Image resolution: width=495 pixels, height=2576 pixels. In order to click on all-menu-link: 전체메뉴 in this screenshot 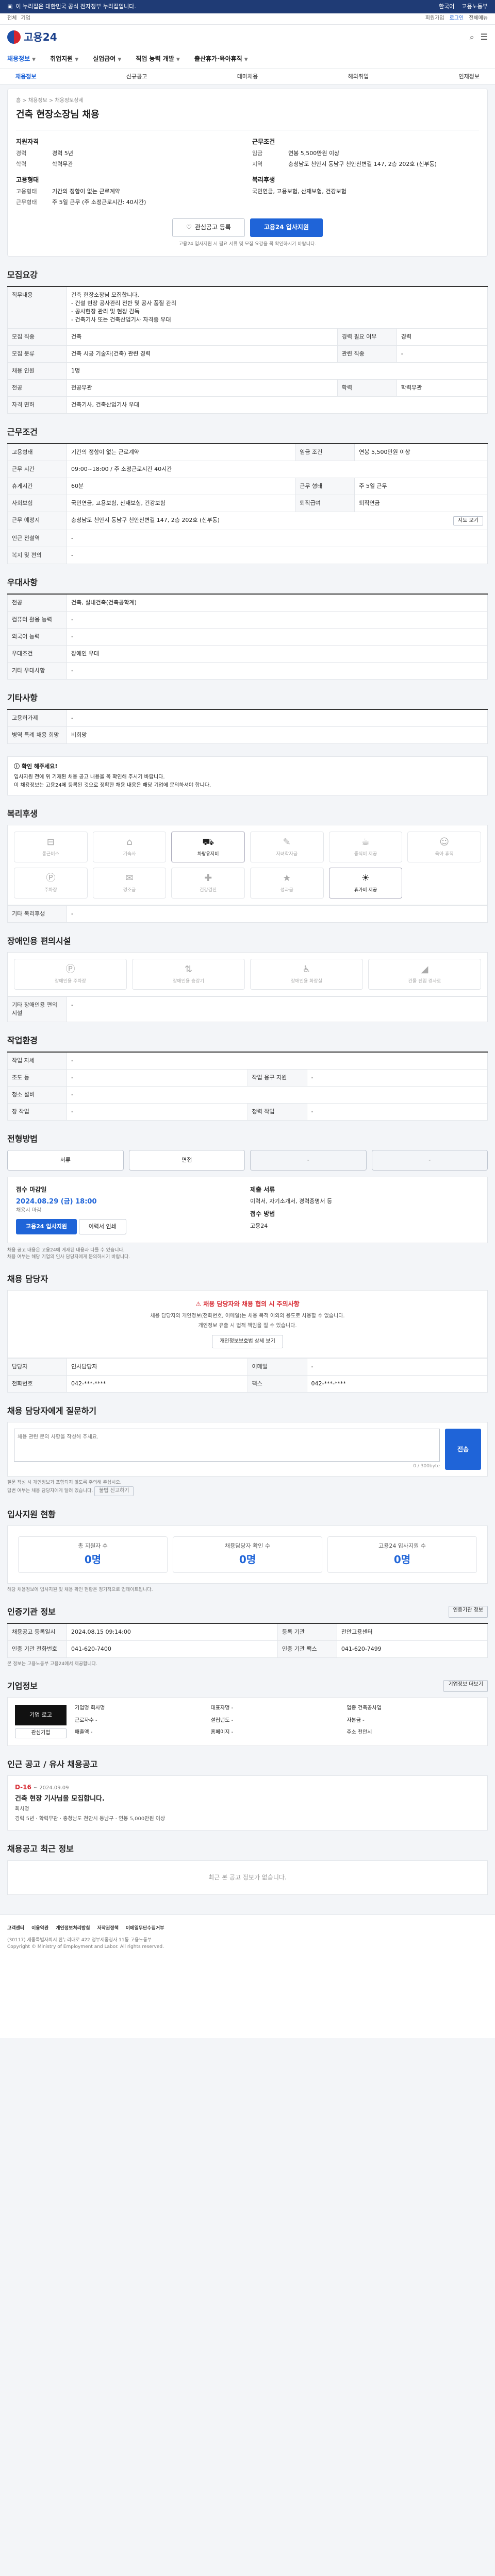, I will do `click(478, 19)`.